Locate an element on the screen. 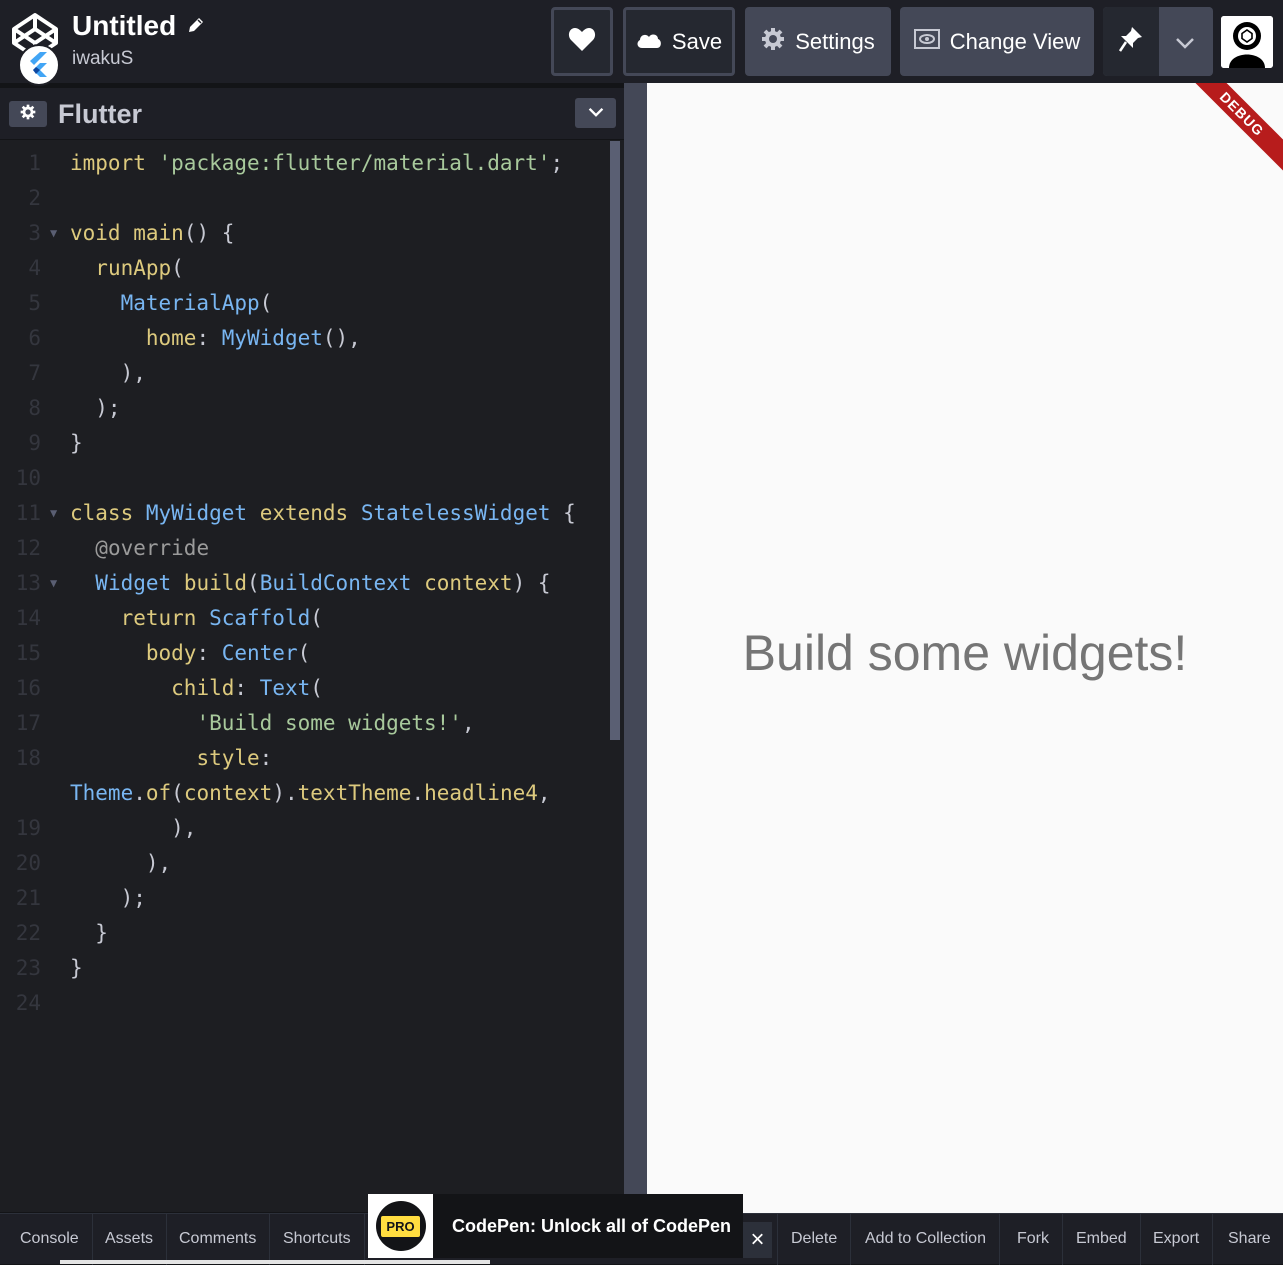 The image size is (1283, 1265). code-line: 10 is located at coordinates (305, 478).